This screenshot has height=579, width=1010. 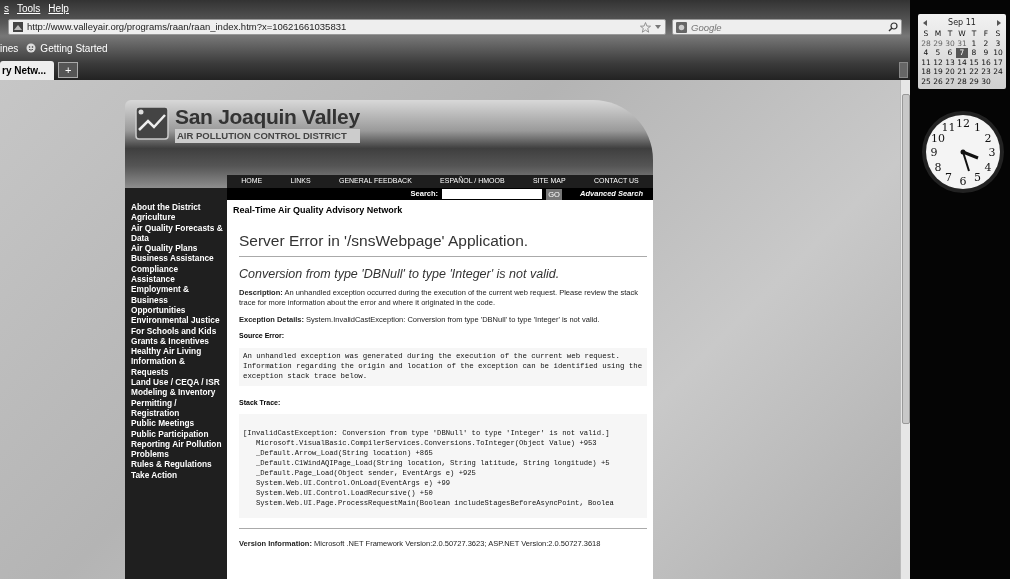 What do you see at coordinates (963, 123) in the screenshot?
I see `clock-numeral: 12` at bounding box center [963, 123].